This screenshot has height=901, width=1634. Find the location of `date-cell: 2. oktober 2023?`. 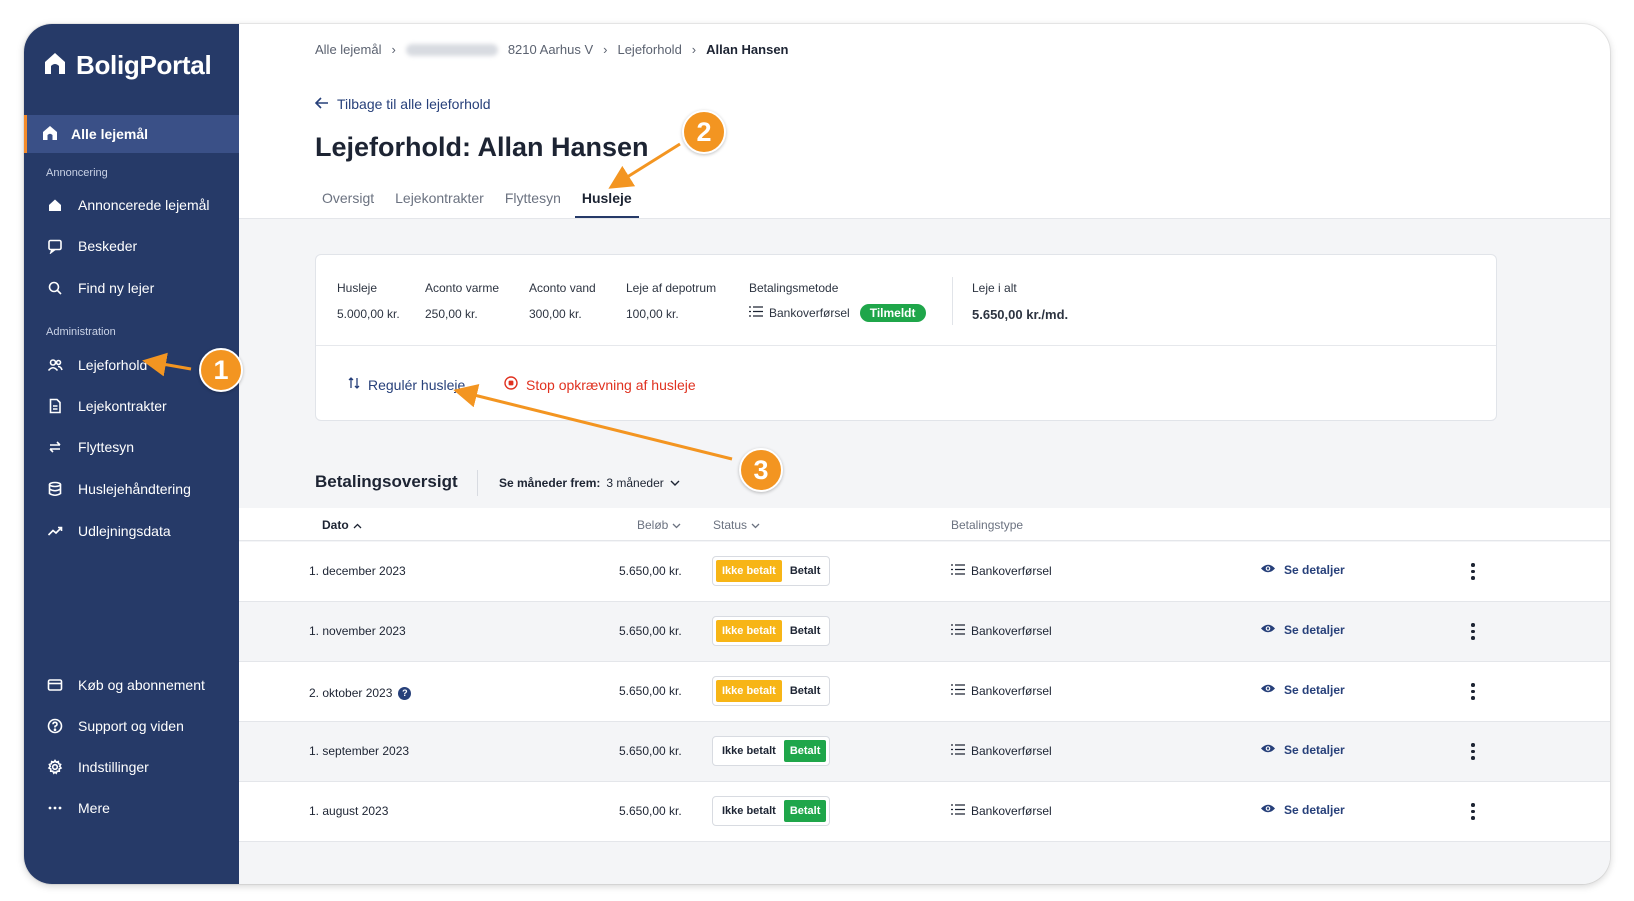

date-cell: 2. oktober 2023? is located at coordinates (360, 693).